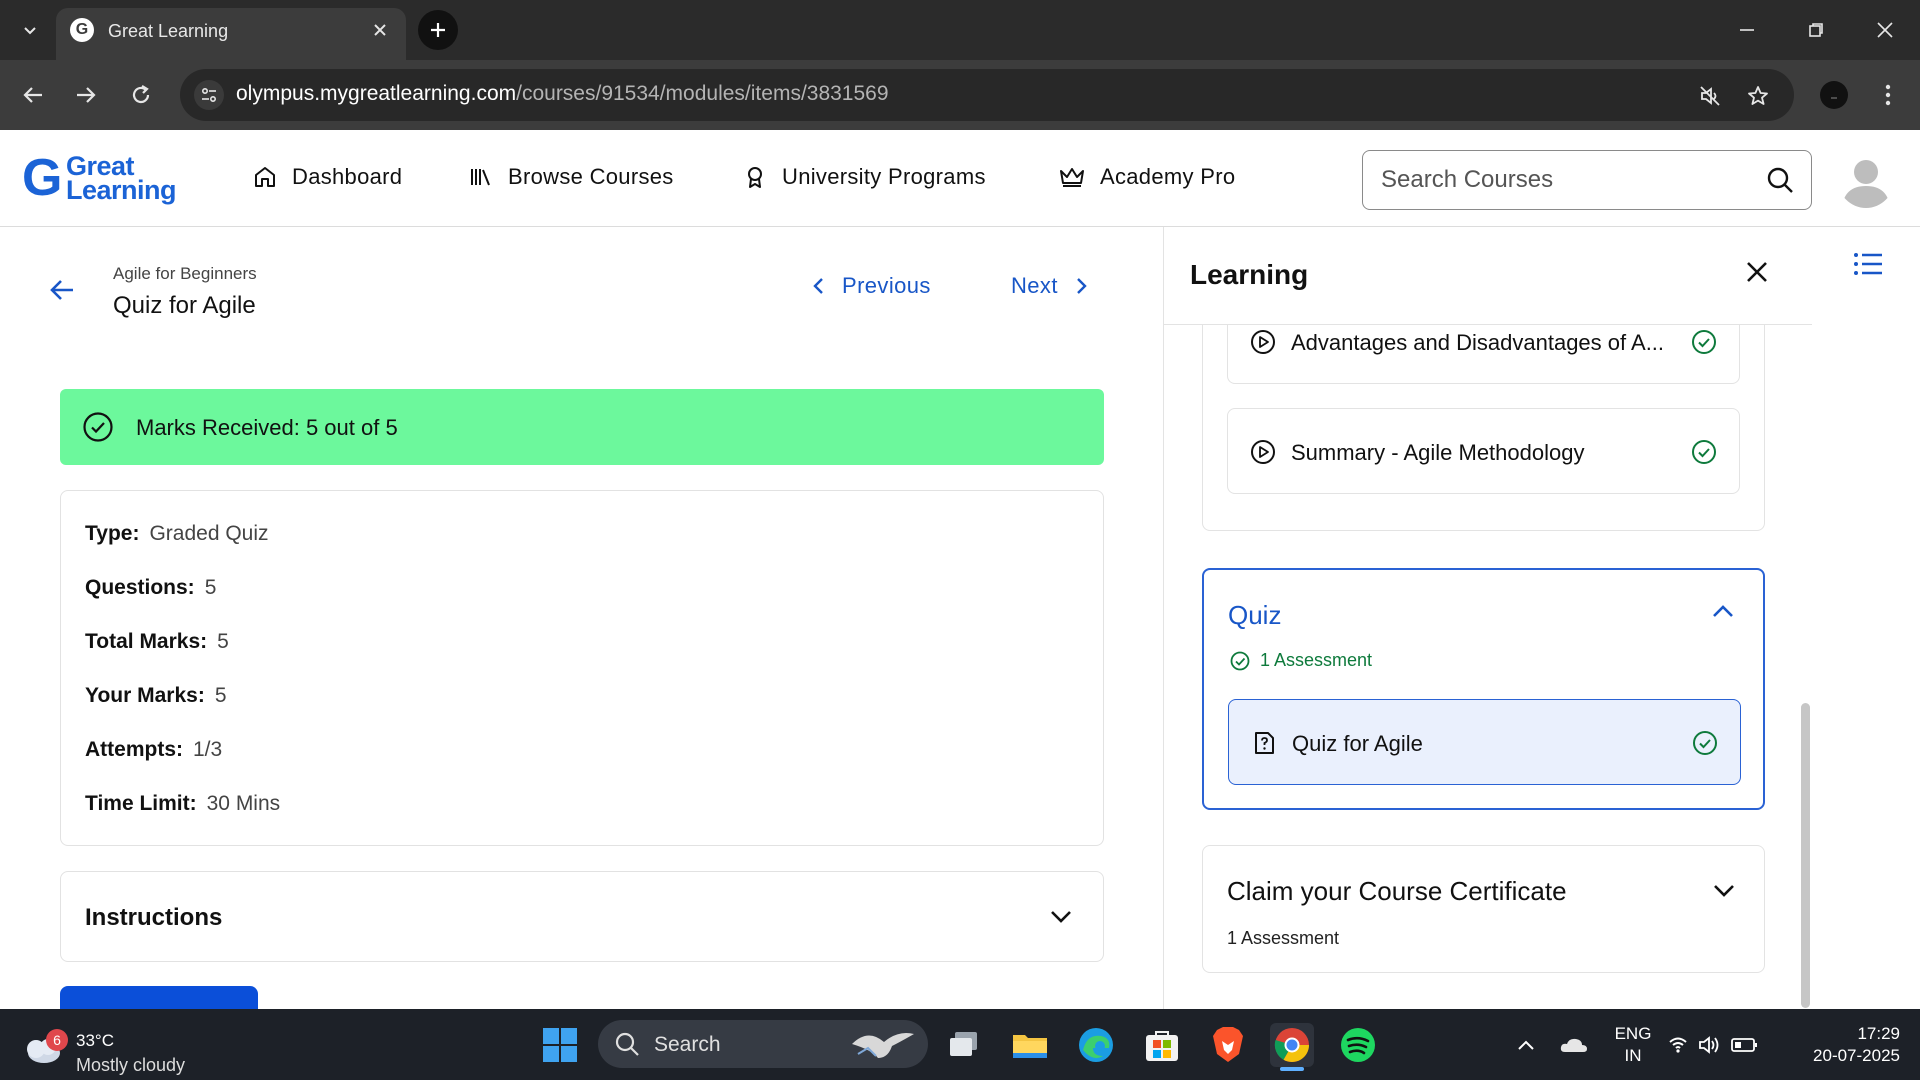 Image resolution: width=1920 pixels, height=1080 pixels. I want to click on new-tab-plus-icon, so click(438, 30).